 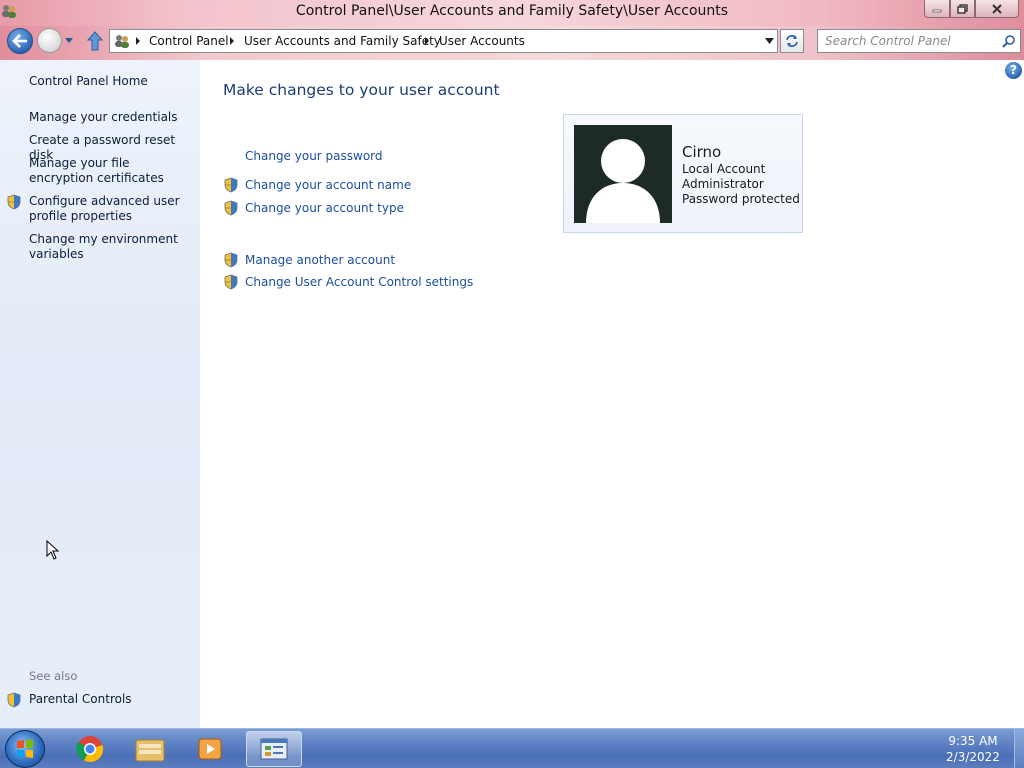 I want to click on taskbar-chrome, so click(x=90, y=749).